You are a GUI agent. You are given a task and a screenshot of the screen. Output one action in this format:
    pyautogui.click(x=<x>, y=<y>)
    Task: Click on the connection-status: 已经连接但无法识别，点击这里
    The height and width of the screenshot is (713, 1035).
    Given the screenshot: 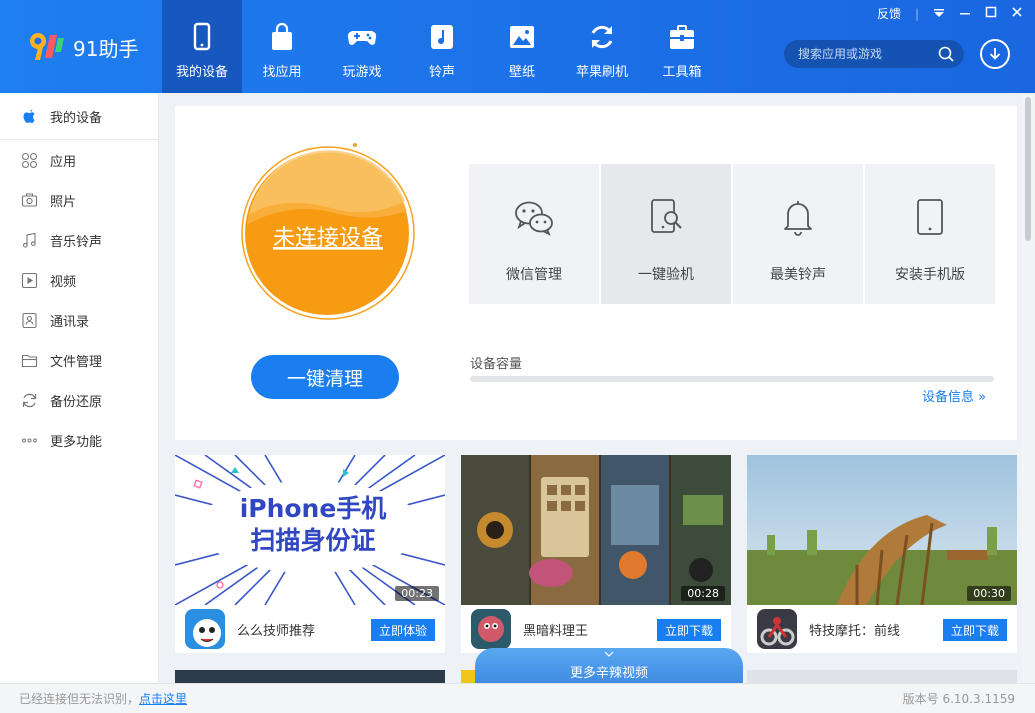 What is the action you would take?
    pyautogui.click(x=103, y=698)
    